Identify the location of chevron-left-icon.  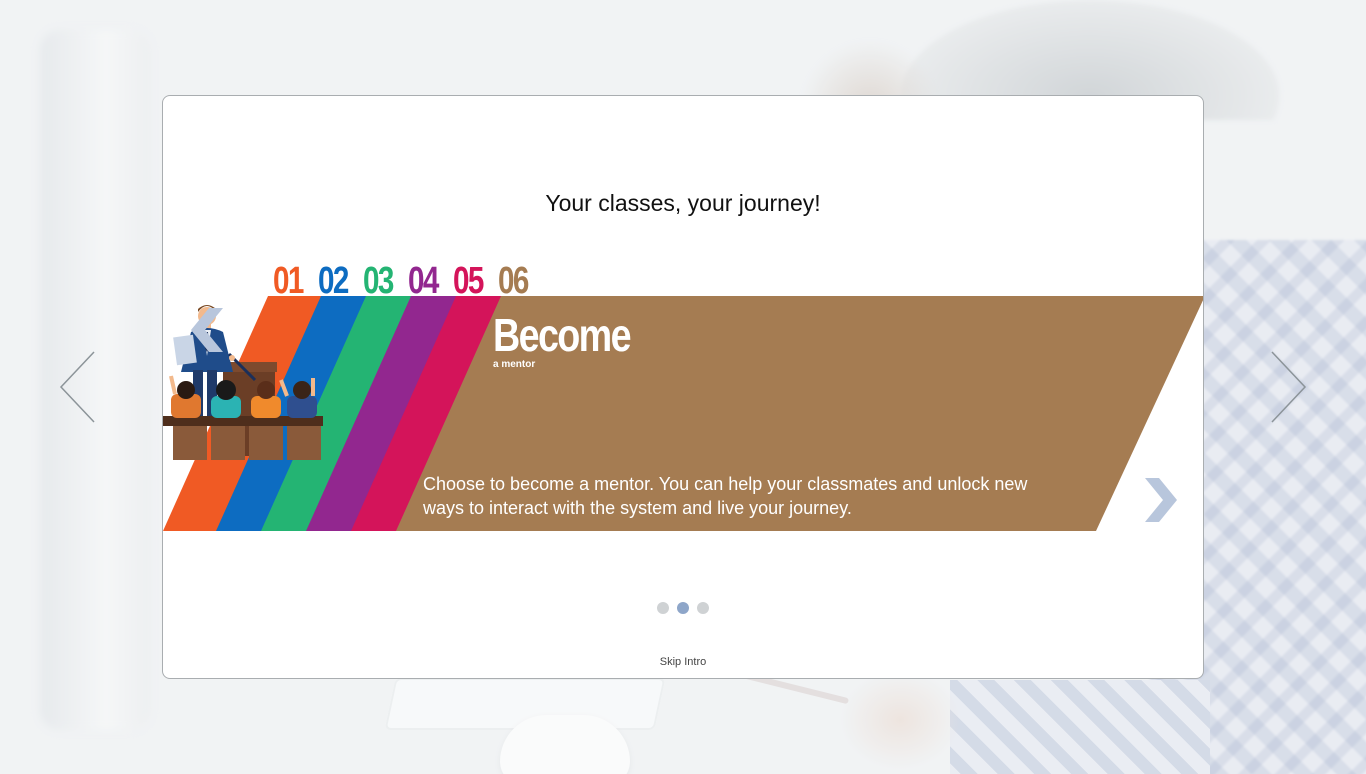
(207, 332).